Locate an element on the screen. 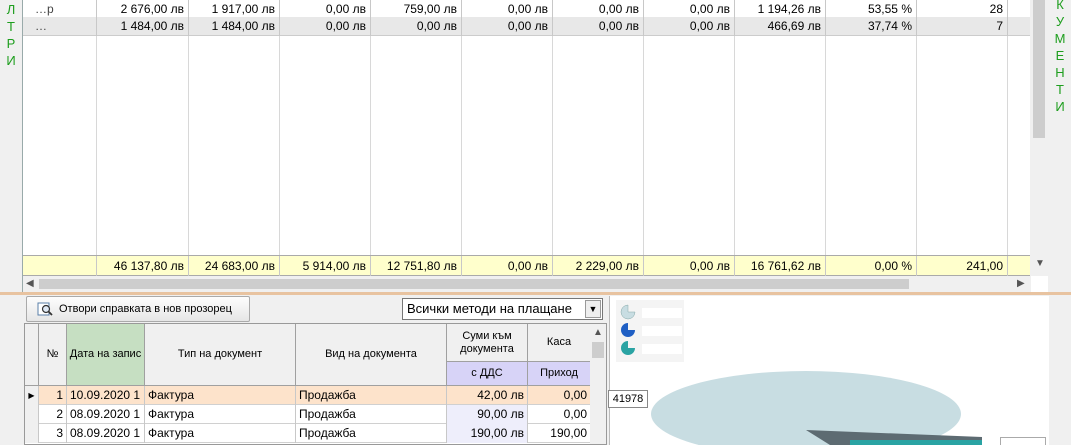 The height and width of the screenshot is (445, 1071). scroll-up-icon: ▲ is located at coordinates (598, 332).